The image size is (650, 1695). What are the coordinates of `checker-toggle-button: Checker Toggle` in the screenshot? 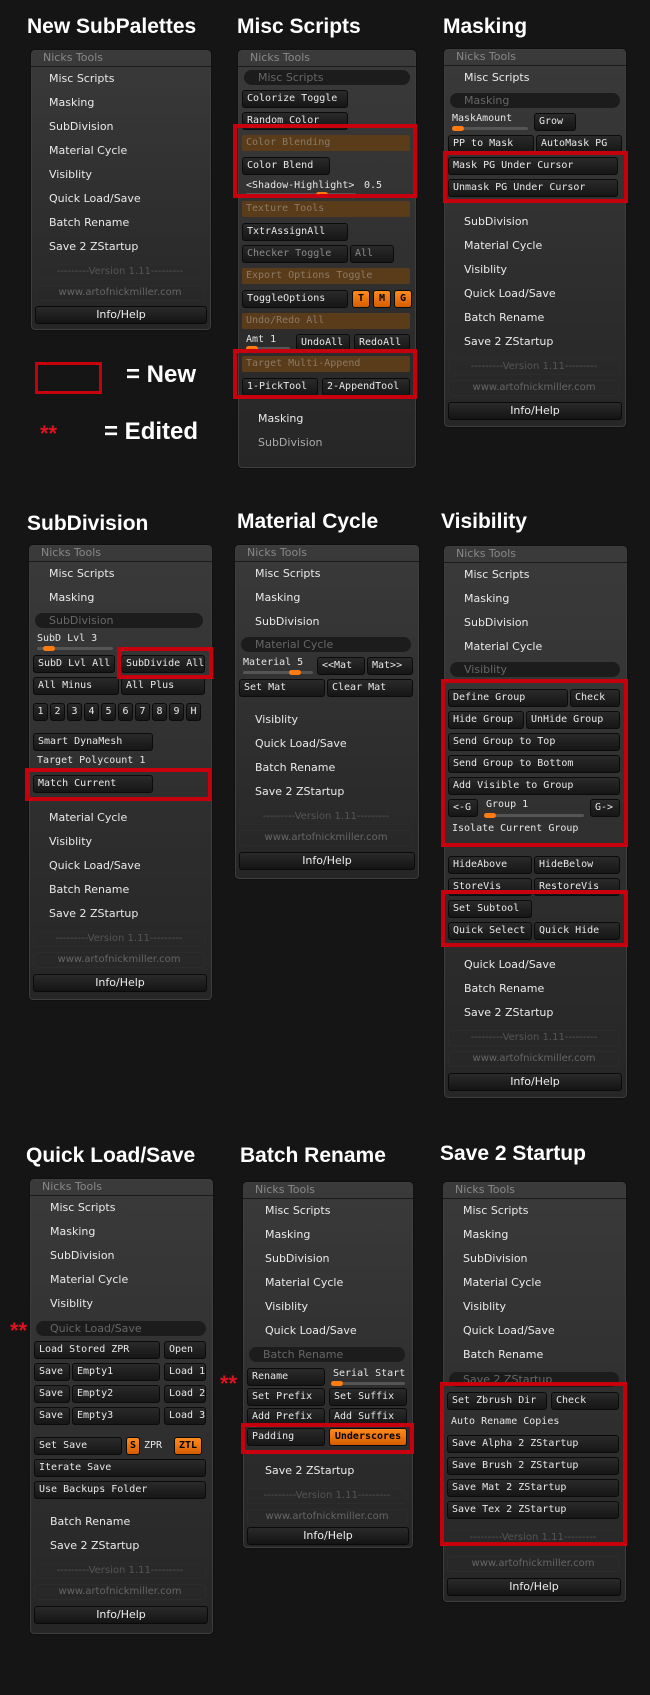 It's located at (295, 254).